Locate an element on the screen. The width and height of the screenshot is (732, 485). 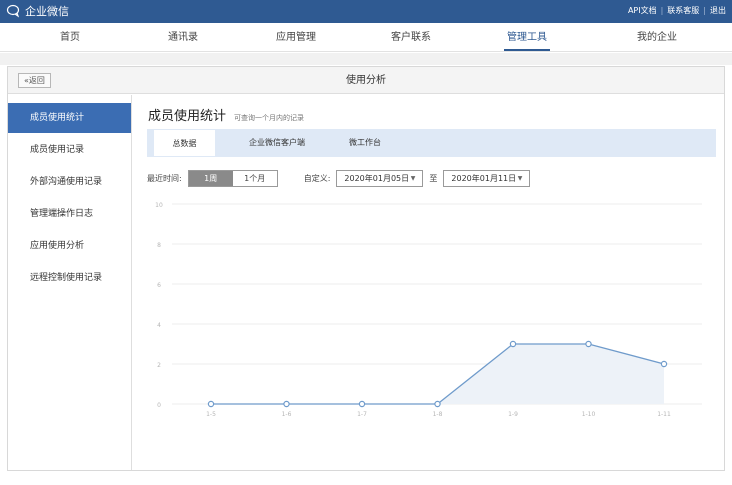
y-tick-label: 10 is located at coordinates (159, 205).